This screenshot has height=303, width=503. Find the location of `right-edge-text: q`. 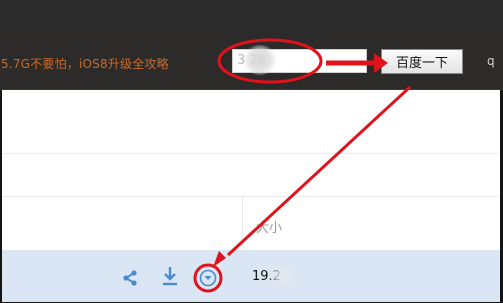

right-edge-text: q is located at coordinates (491, 61).